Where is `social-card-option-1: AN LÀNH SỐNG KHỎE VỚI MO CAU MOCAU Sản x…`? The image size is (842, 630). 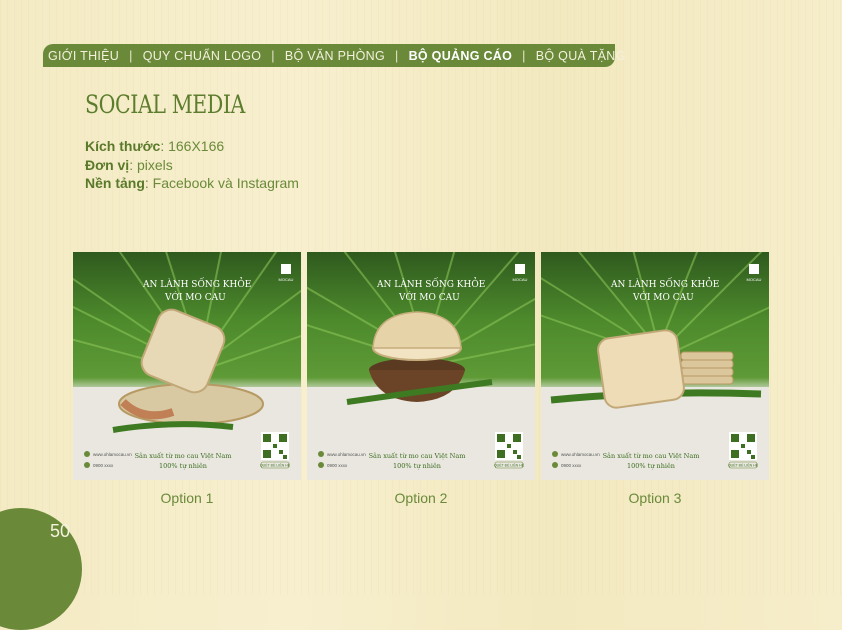
social-card-option-1: AN LÀNH SỐNG KHỎE VỚI MO CAU MOCAU Sản x… is located at coordinates (187, 366).